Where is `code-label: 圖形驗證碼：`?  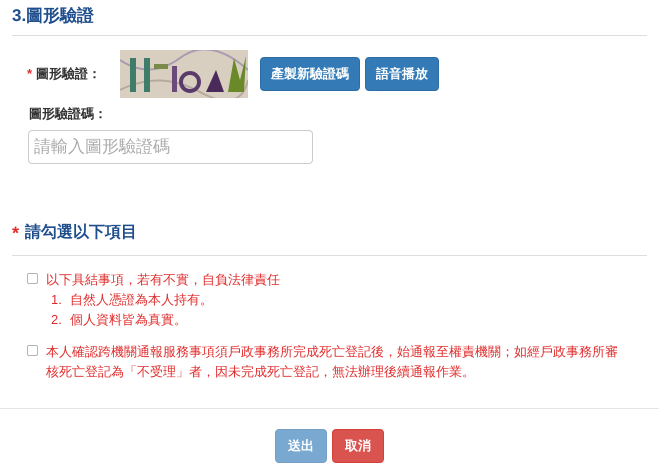
code-label: 圖形驗證碼： is located at coordinates (68, 114).